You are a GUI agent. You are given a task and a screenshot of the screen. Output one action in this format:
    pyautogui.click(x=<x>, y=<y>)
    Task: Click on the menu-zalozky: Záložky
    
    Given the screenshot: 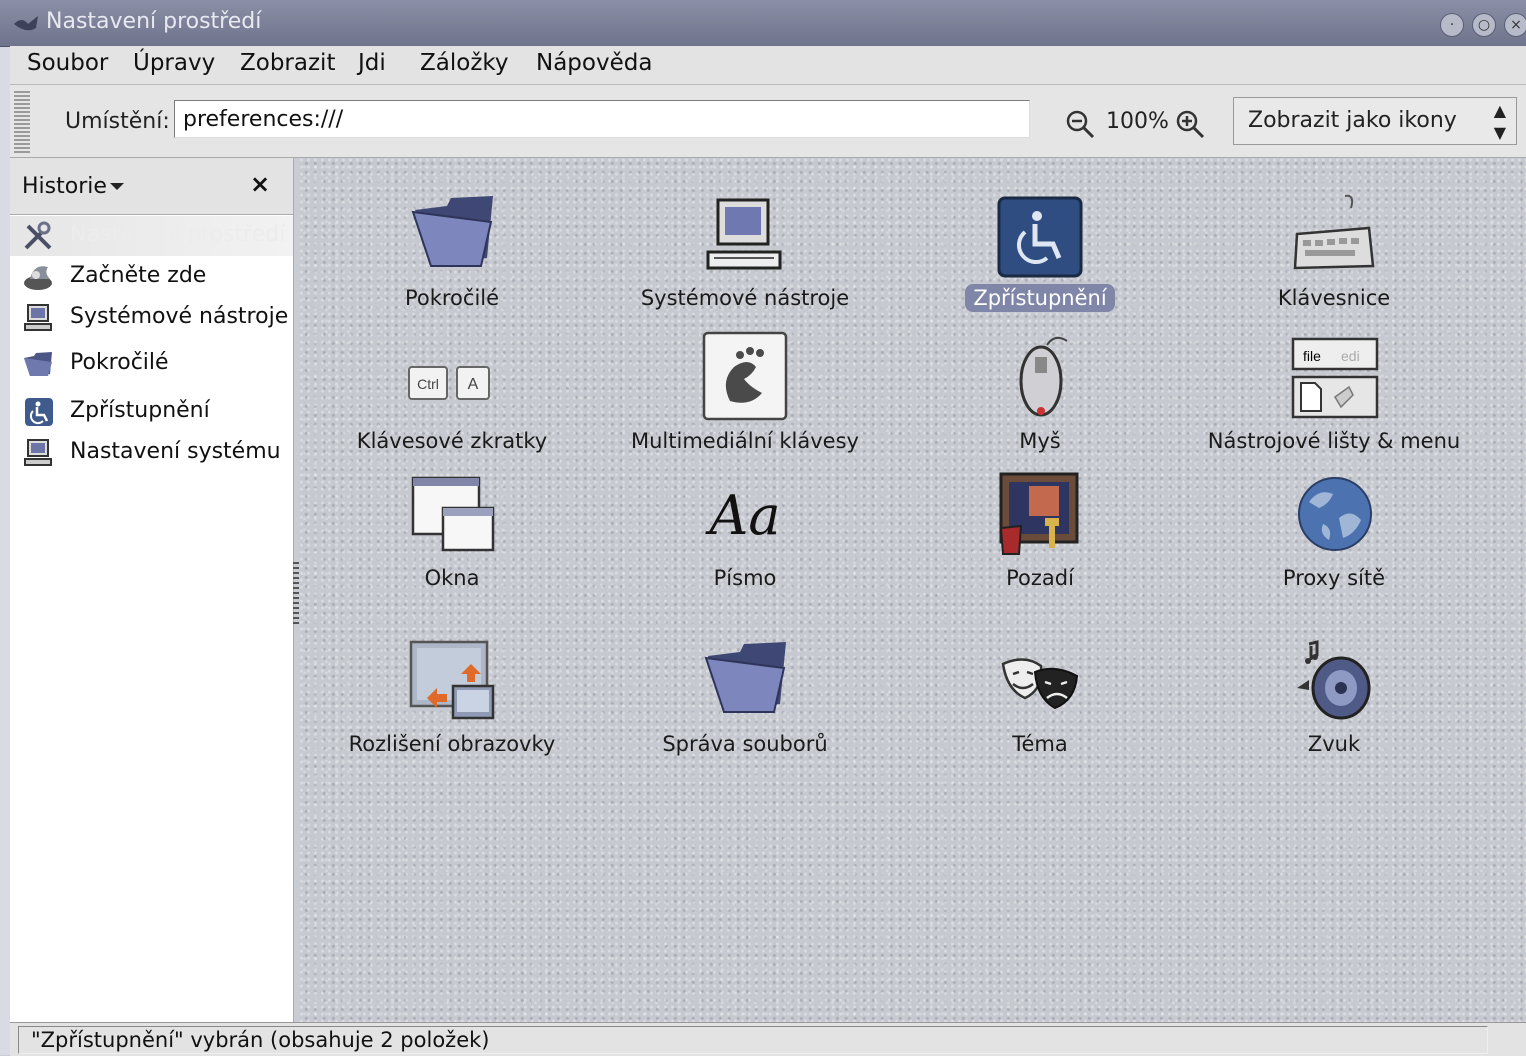 What is the action you would take?
    pyautogui.click(x=464, y=63)
    